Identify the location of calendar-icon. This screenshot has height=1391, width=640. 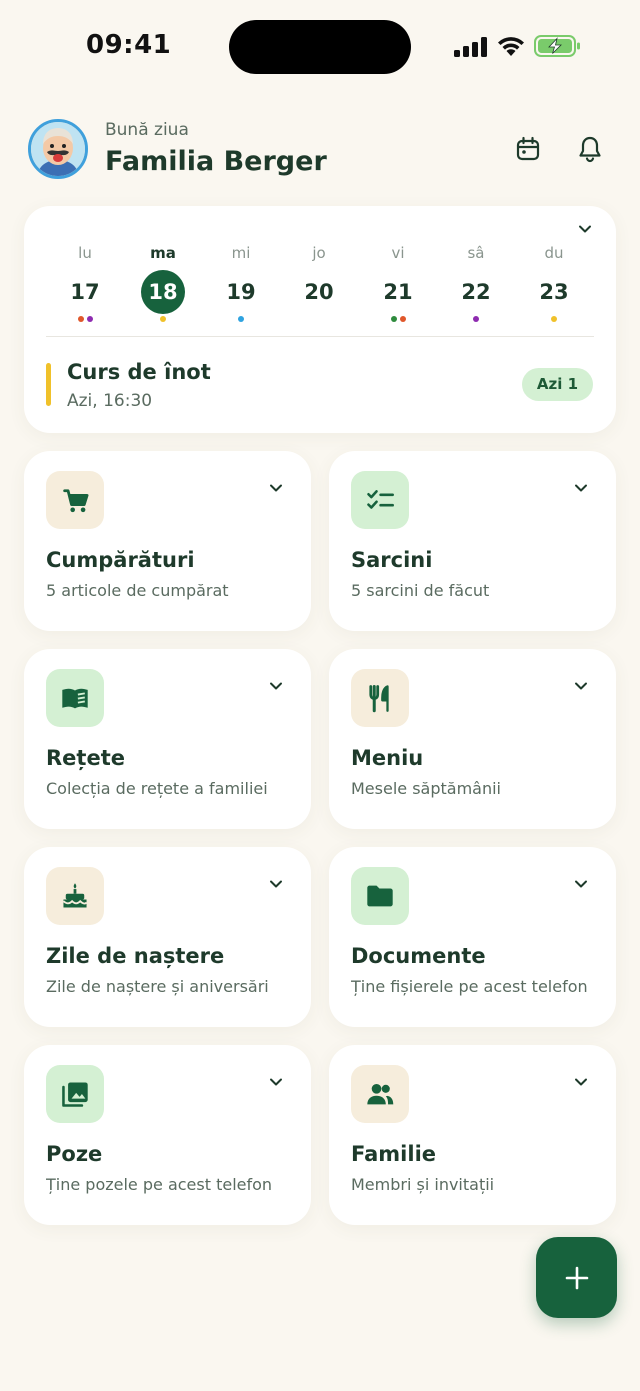
(528, 148).